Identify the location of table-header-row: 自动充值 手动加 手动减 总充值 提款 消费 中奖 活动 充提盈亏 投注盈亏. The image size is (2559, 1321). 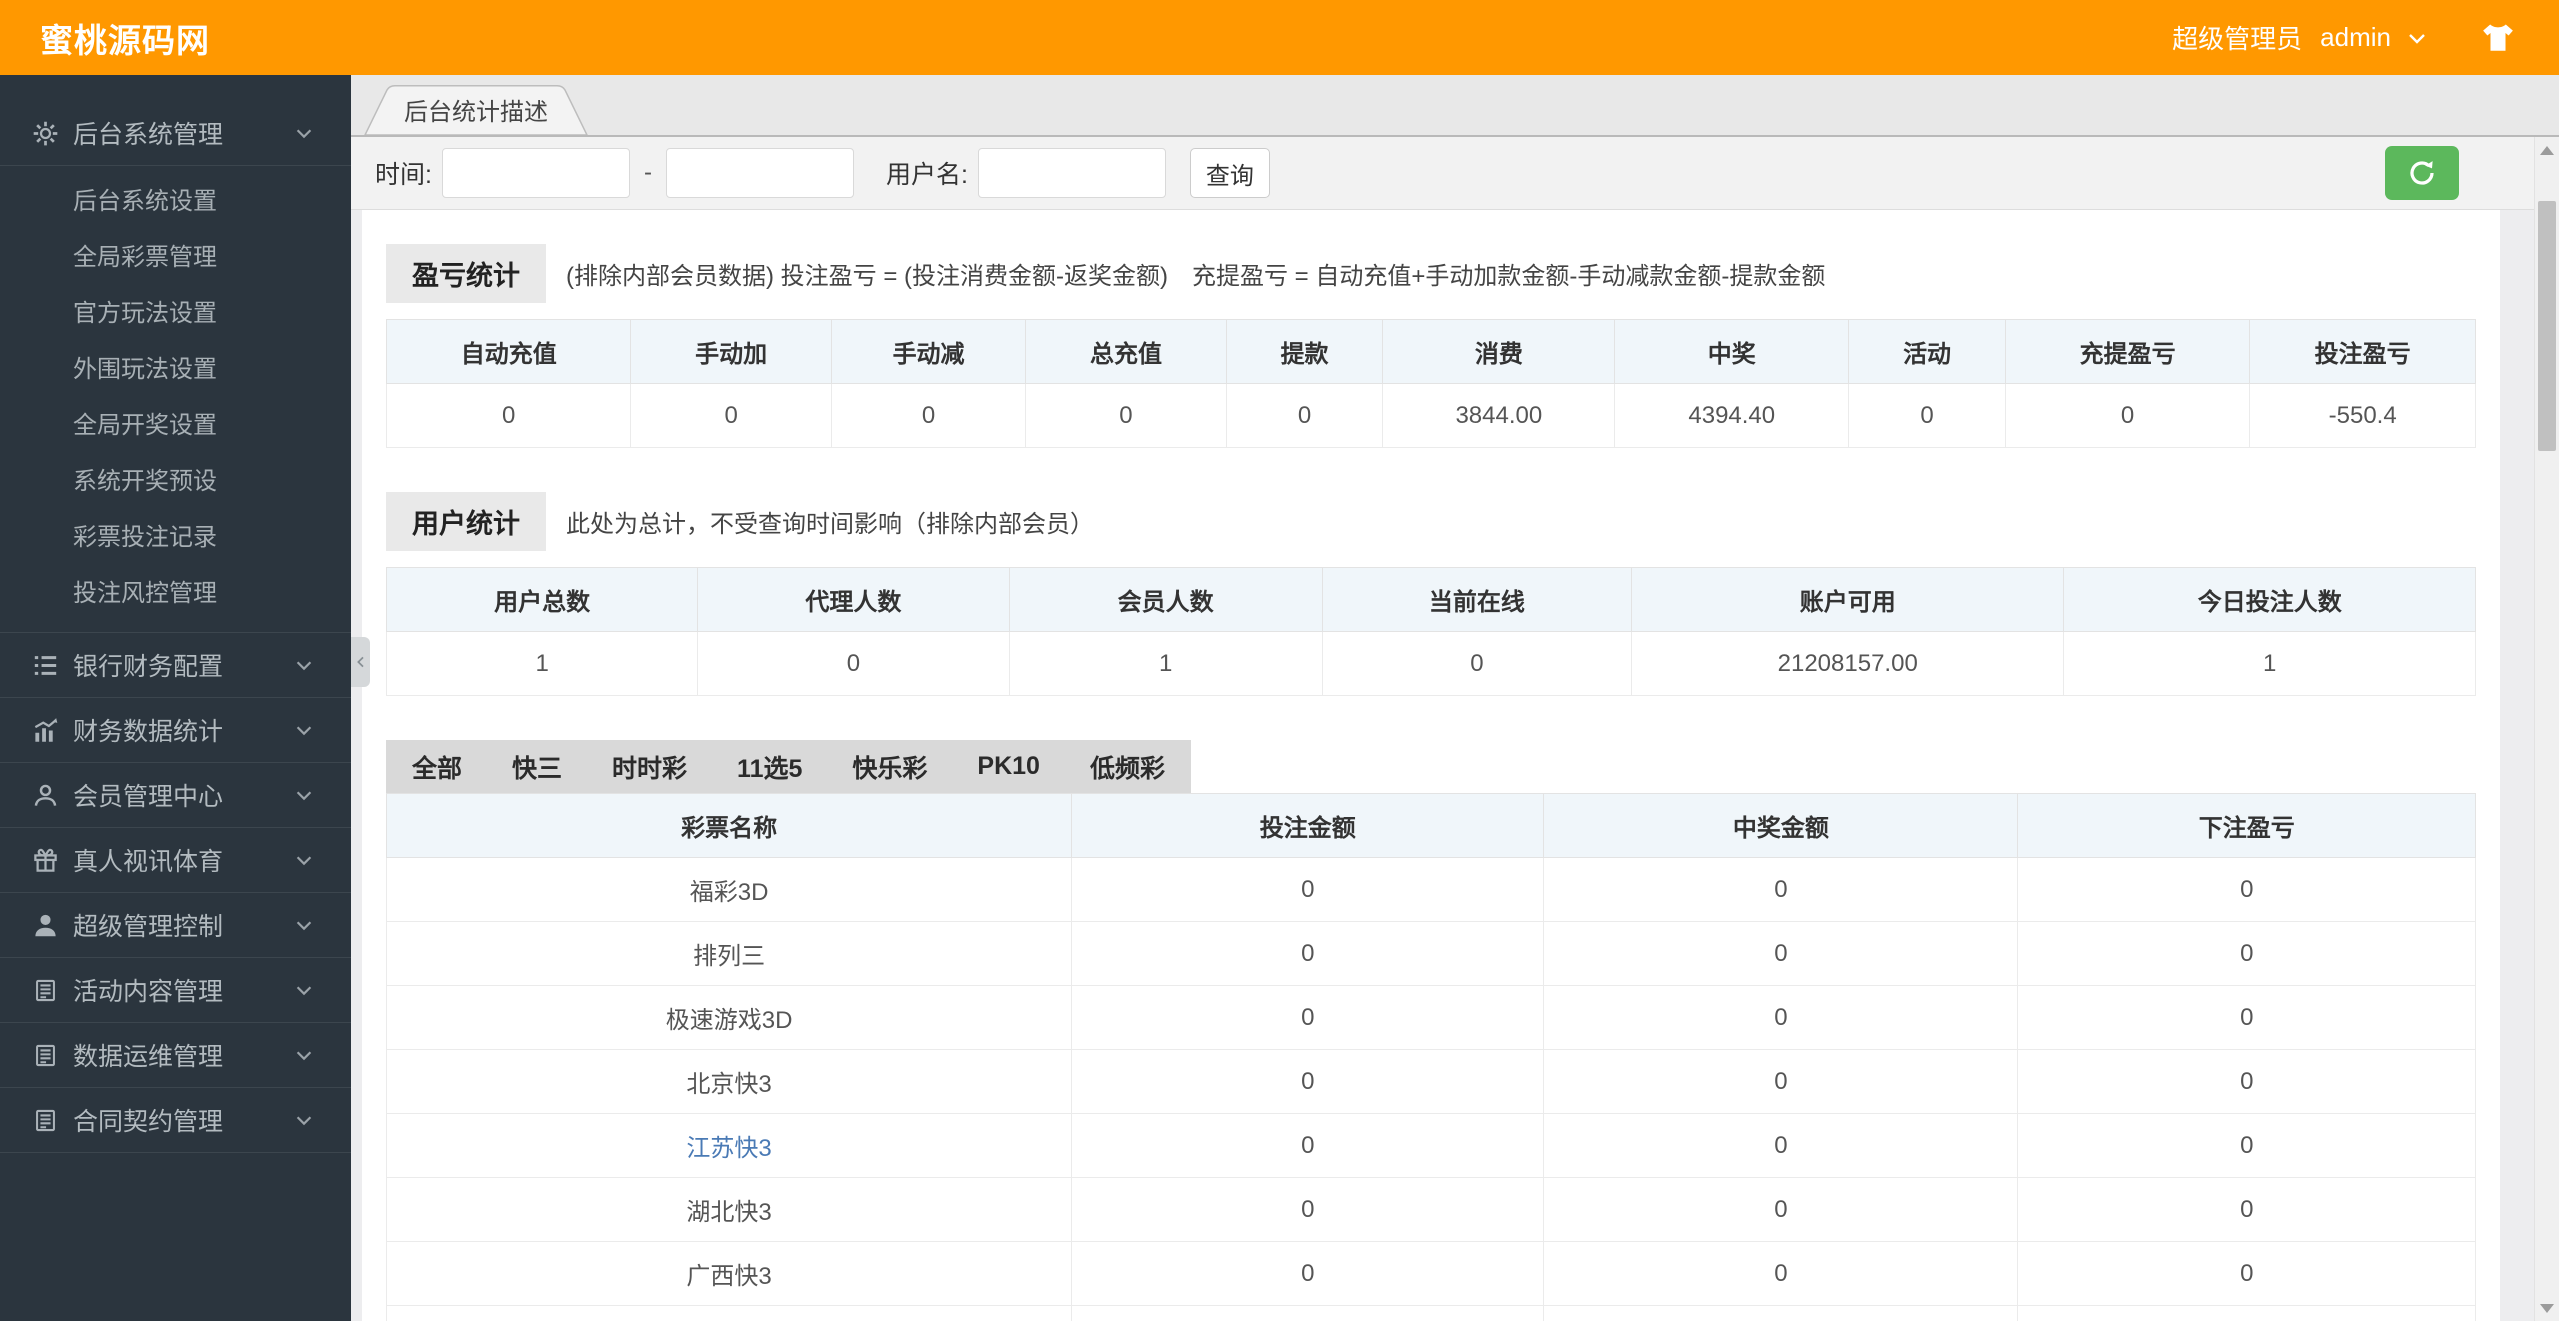
(1430, 351).